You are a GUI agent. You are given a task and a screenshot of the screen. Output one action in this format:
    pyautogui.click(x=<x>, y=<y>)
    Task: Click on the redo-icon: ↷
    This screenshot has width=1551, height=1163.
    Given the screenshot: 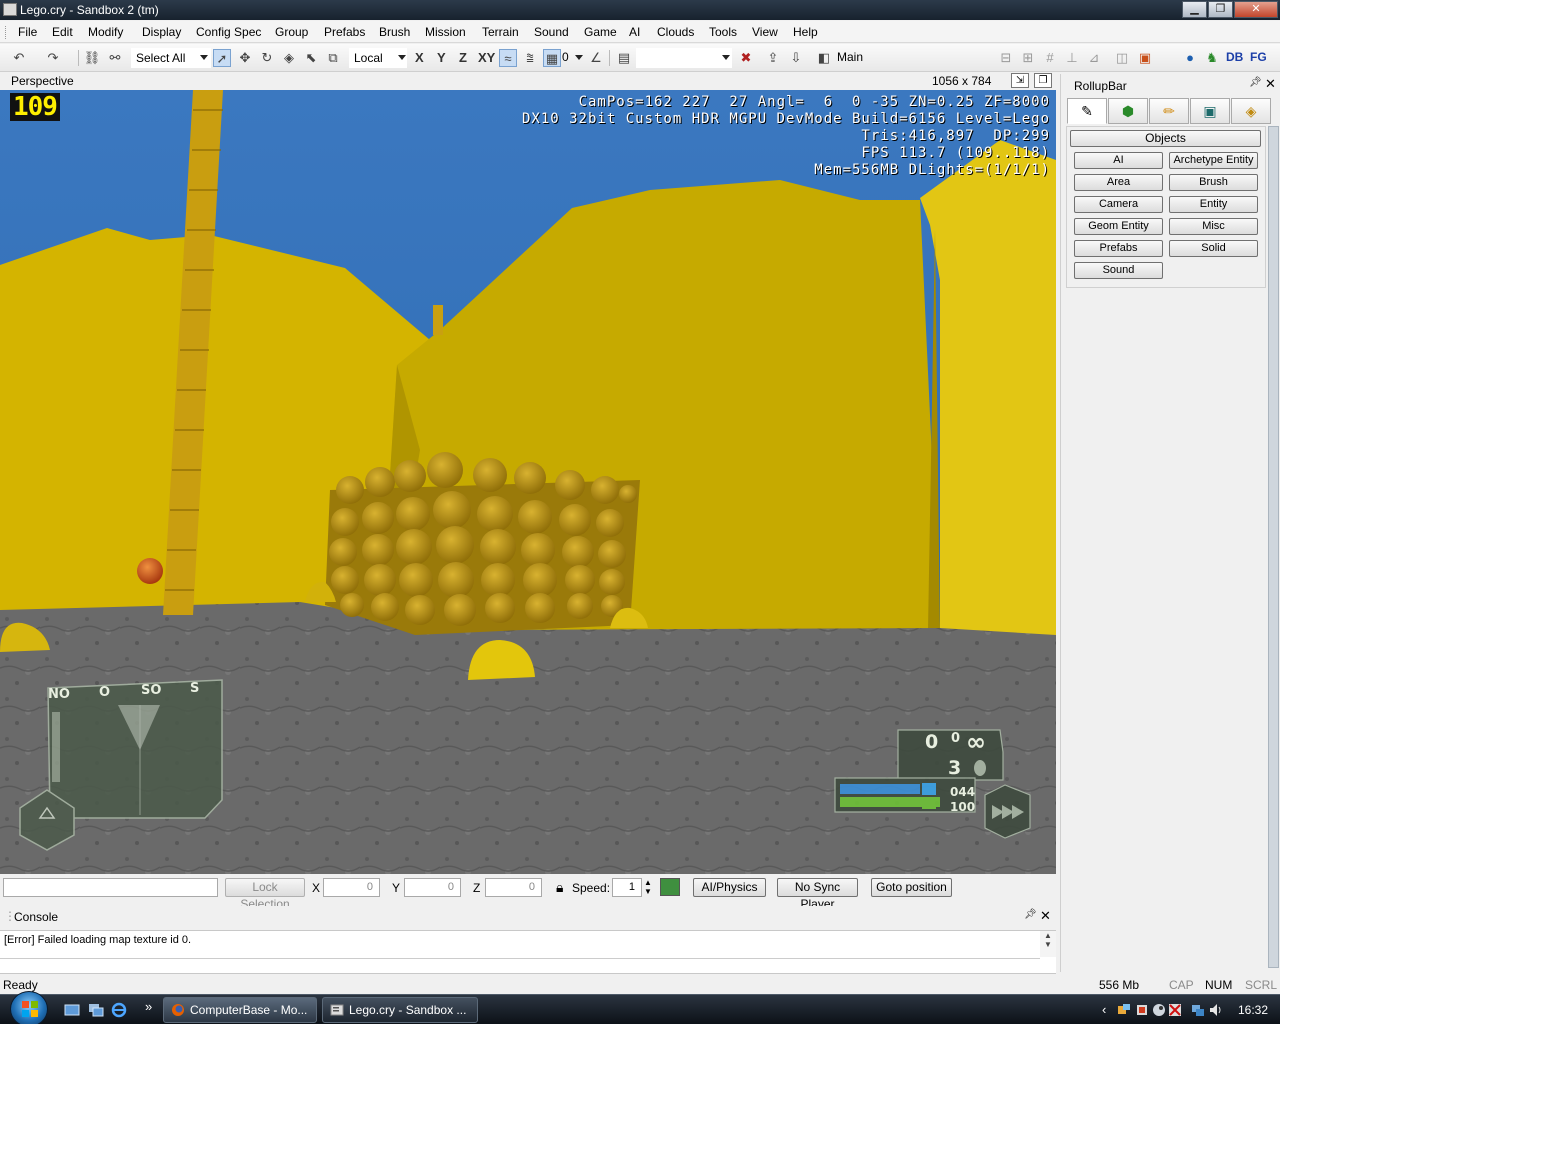 What is the action you would take?
    pyautogui.click(x=53, y=58)
    